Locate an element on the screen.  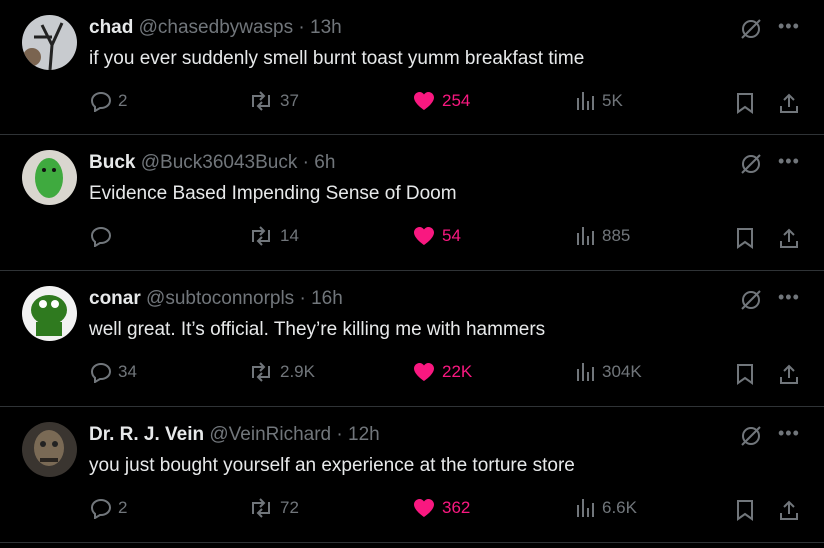
timestamp: 12h is located at coordinates (364, 434).